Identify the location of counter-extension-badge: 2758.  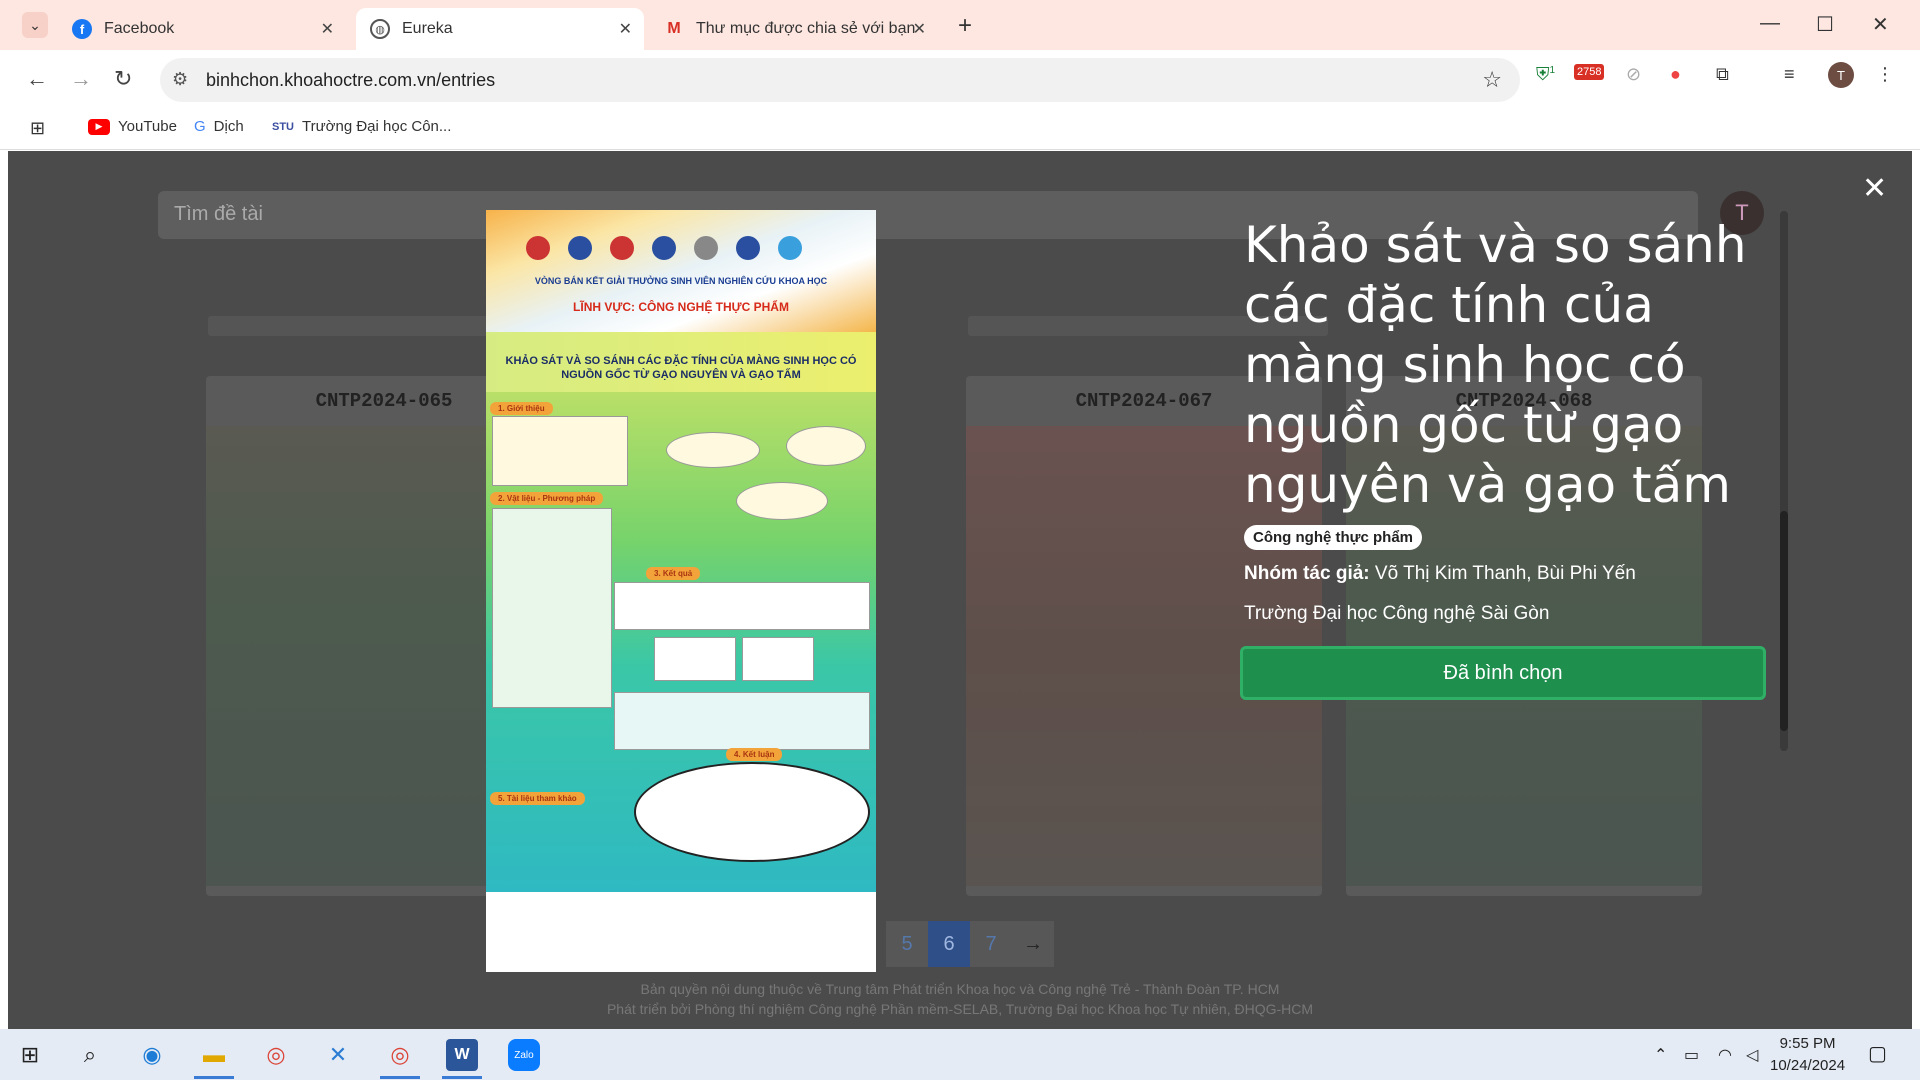
(1589, 72).